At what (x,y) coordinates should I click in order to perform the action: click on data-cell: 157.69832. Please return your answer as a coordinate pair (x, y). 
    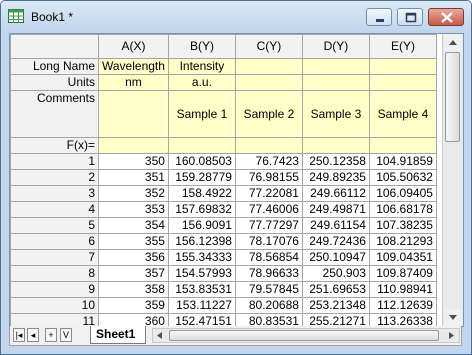
    Looking at the image, I should click on (201, 209).